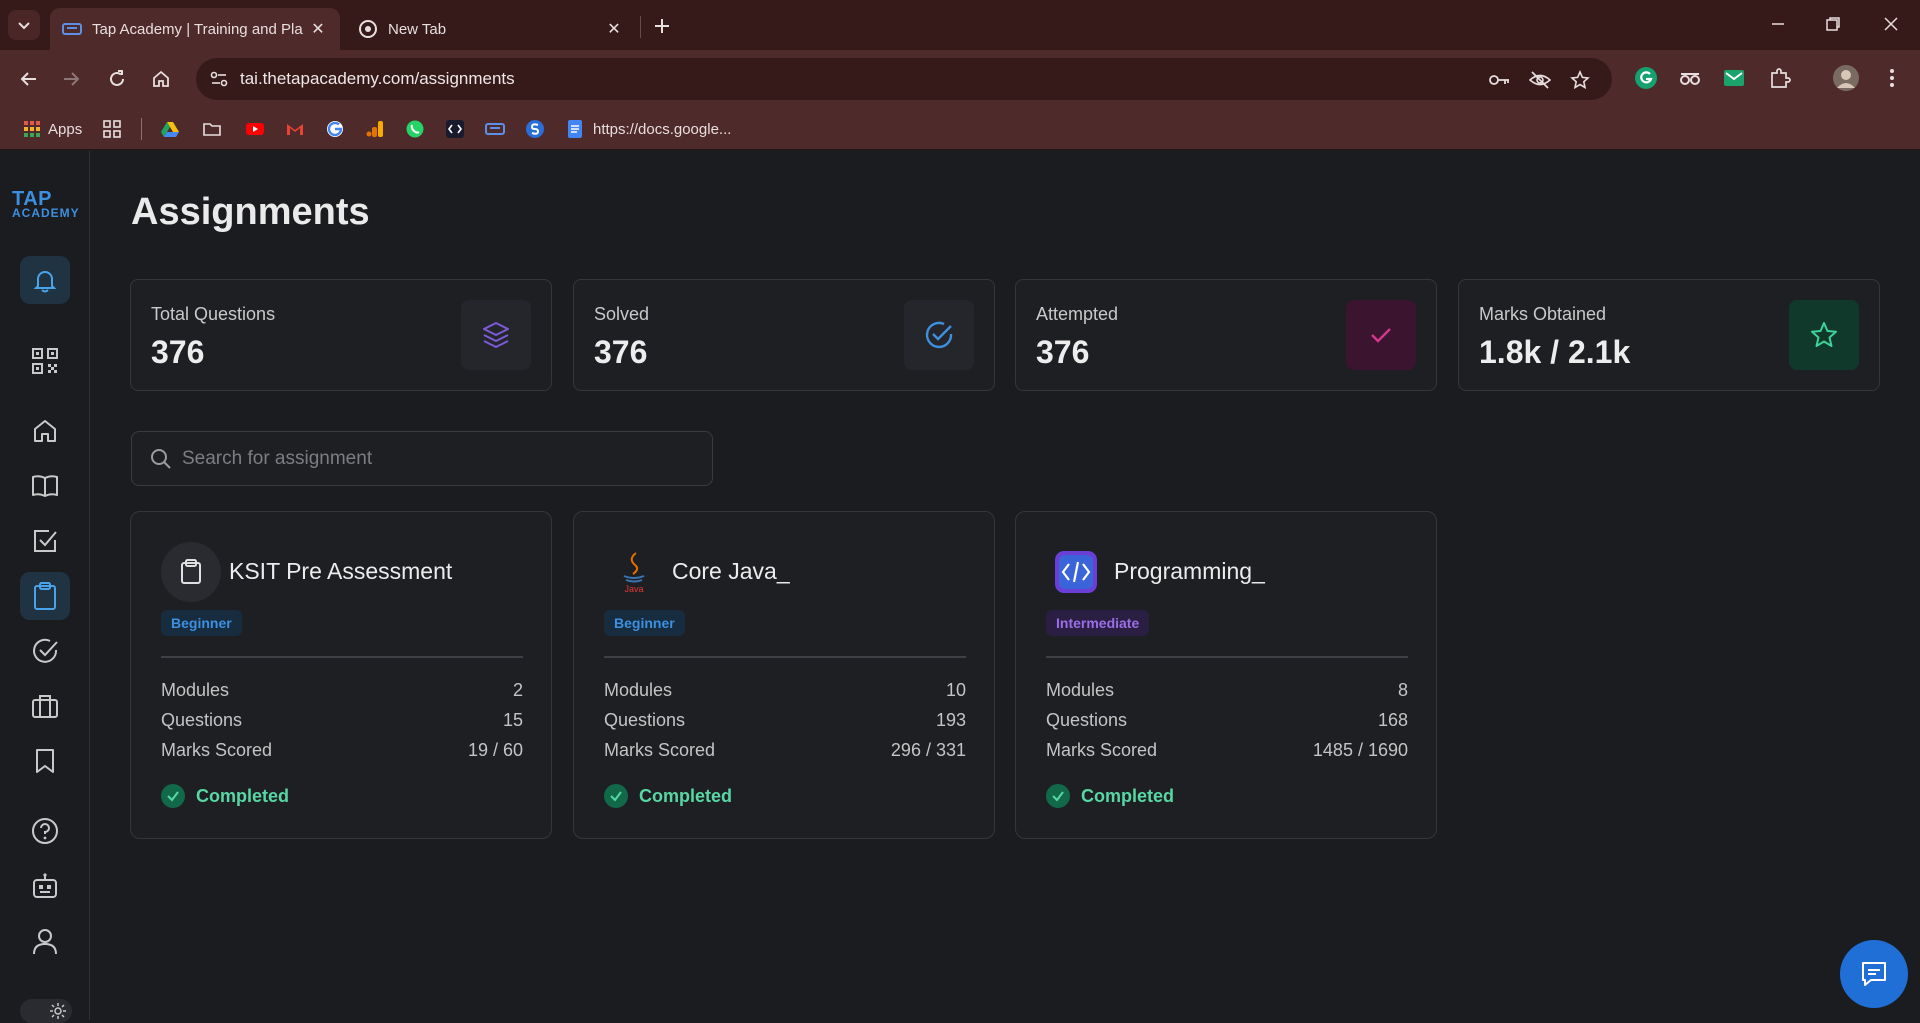 Image resolution: width=1920 pixels, height=1023 pixels. I want to click on bookmark-drive, so click(170, 129).